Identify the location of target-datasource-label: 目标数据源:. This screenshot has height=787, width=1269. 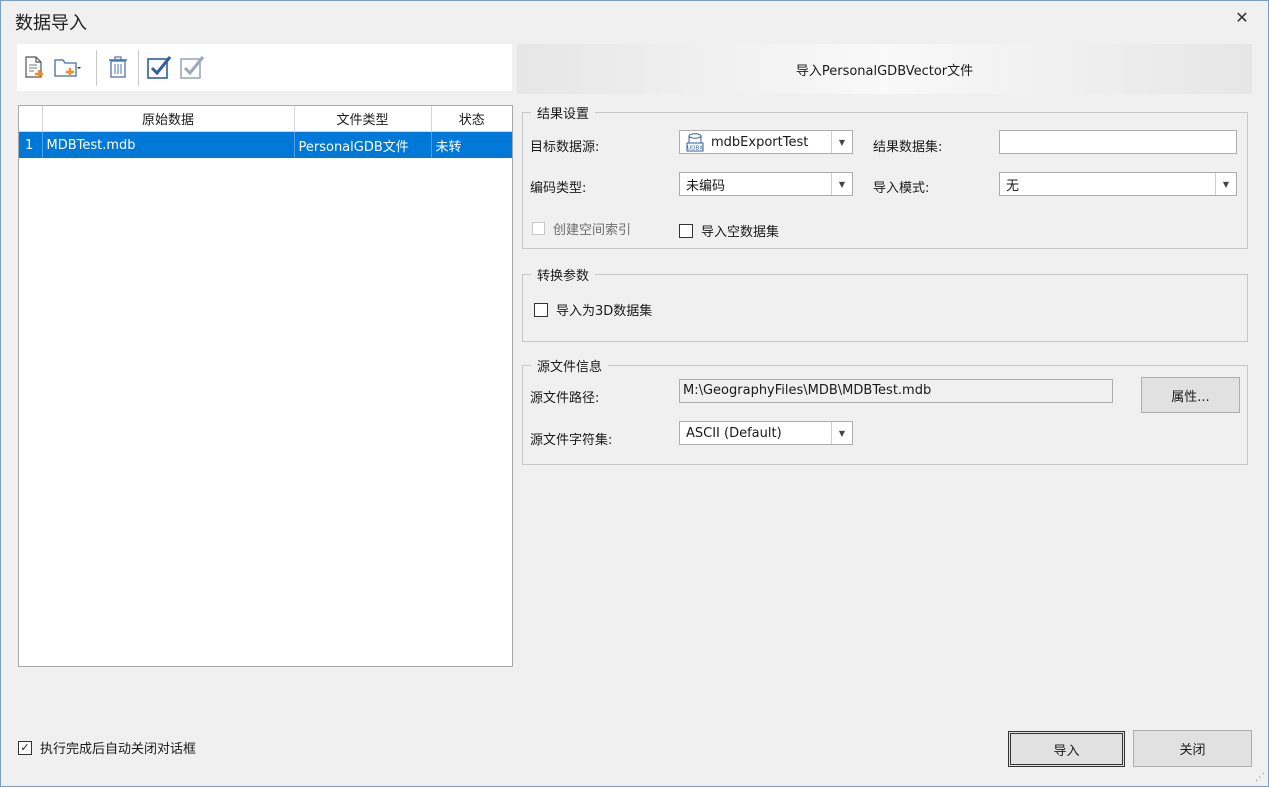
(565, 147).